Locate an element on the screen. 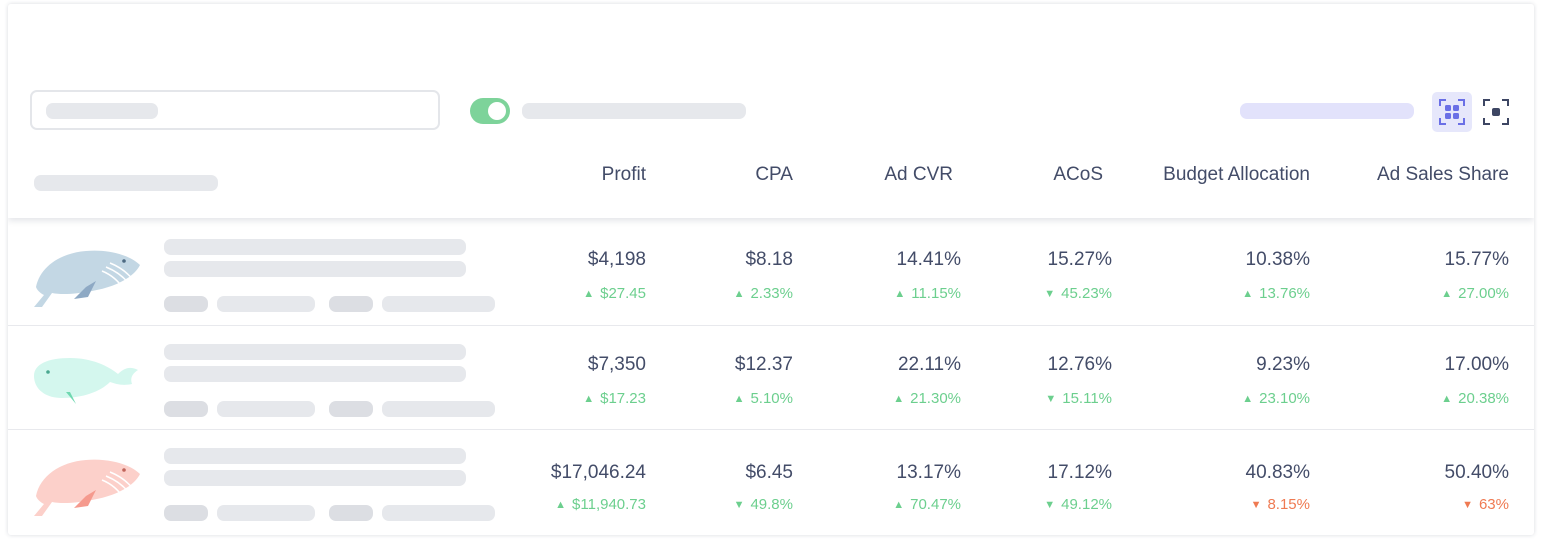  acos-value: 12.76% is located at coordinates (1079, 364).